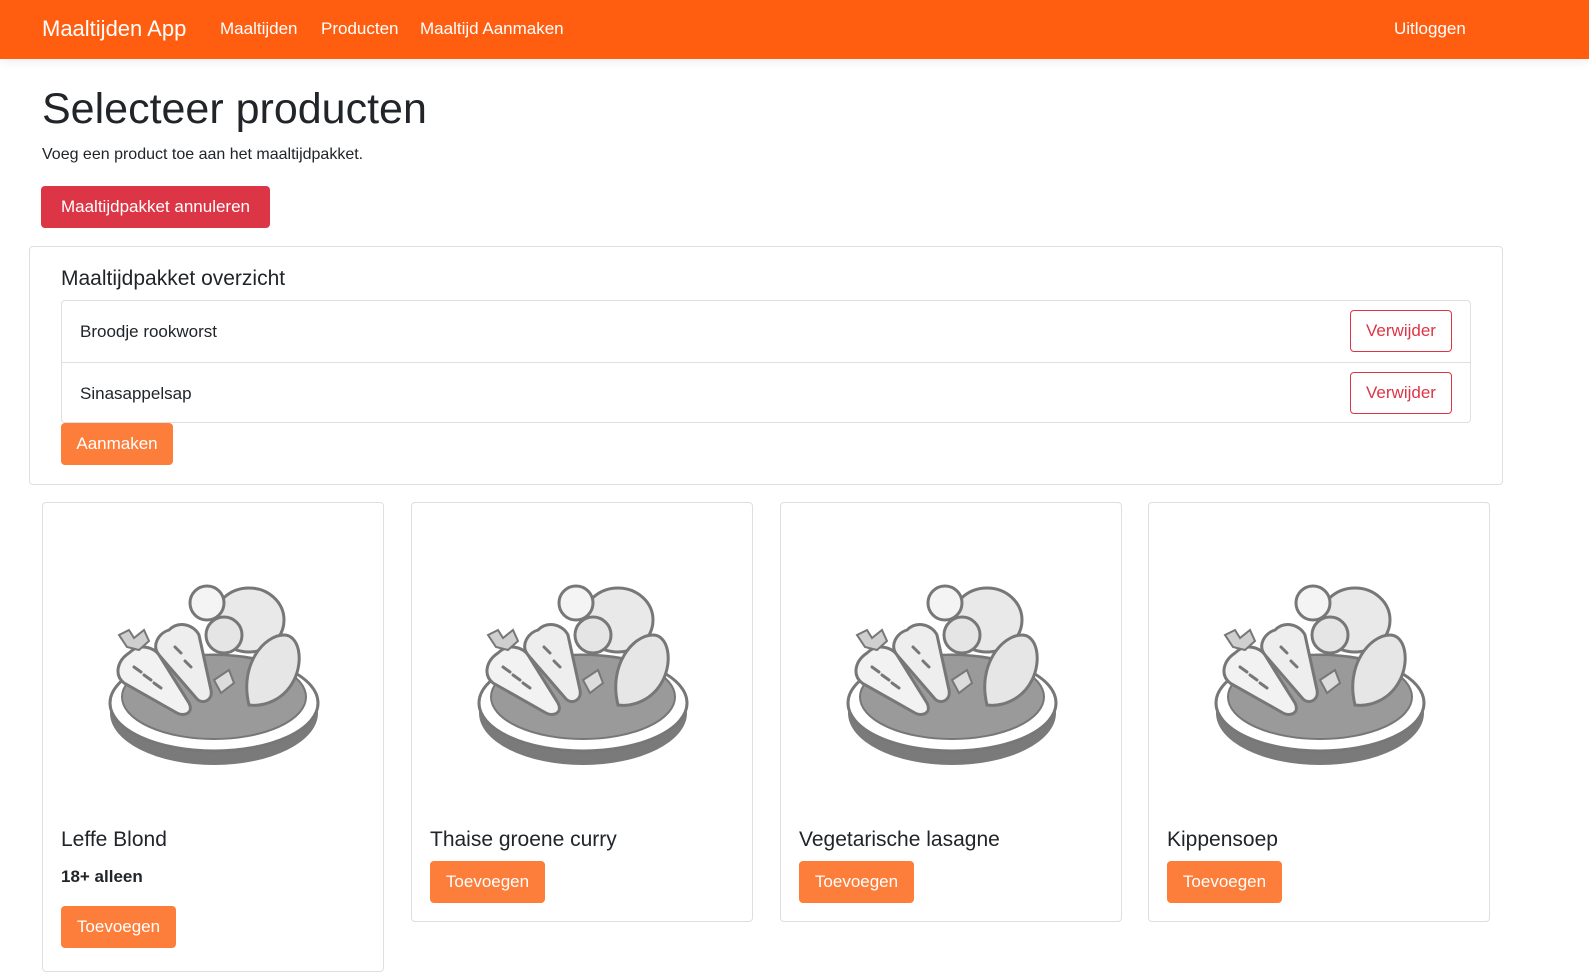 This screenshot has height=972, width=1589. I want to click on page-title: Selecteer producten, so click(234, 109).